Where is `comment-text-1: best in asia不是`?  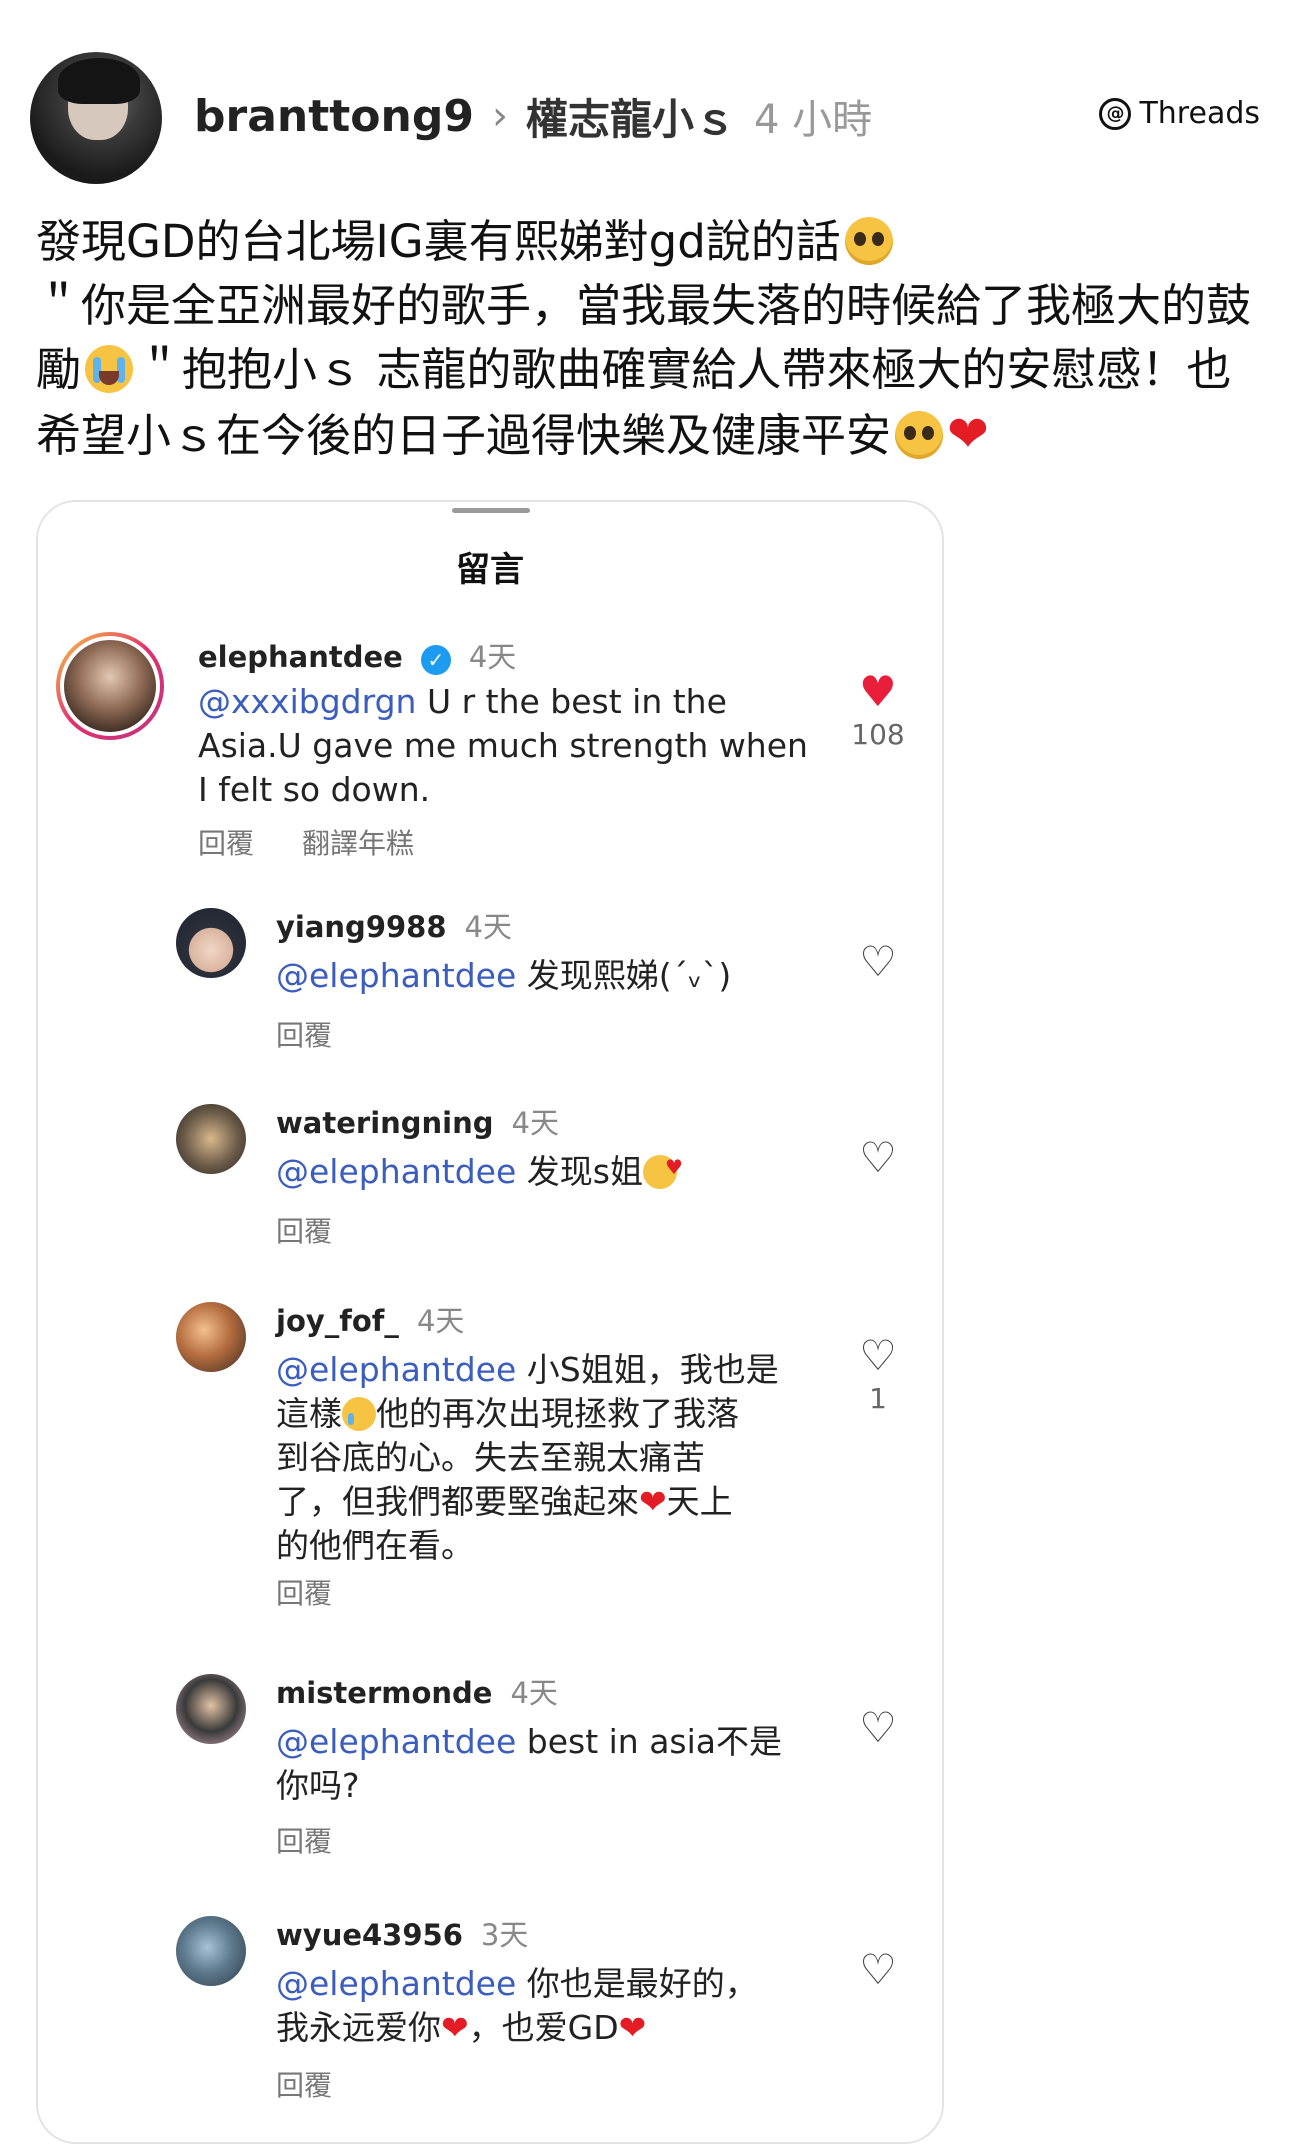
comment-text-1: best in asia不是 is located at coordinates (649, 1741).